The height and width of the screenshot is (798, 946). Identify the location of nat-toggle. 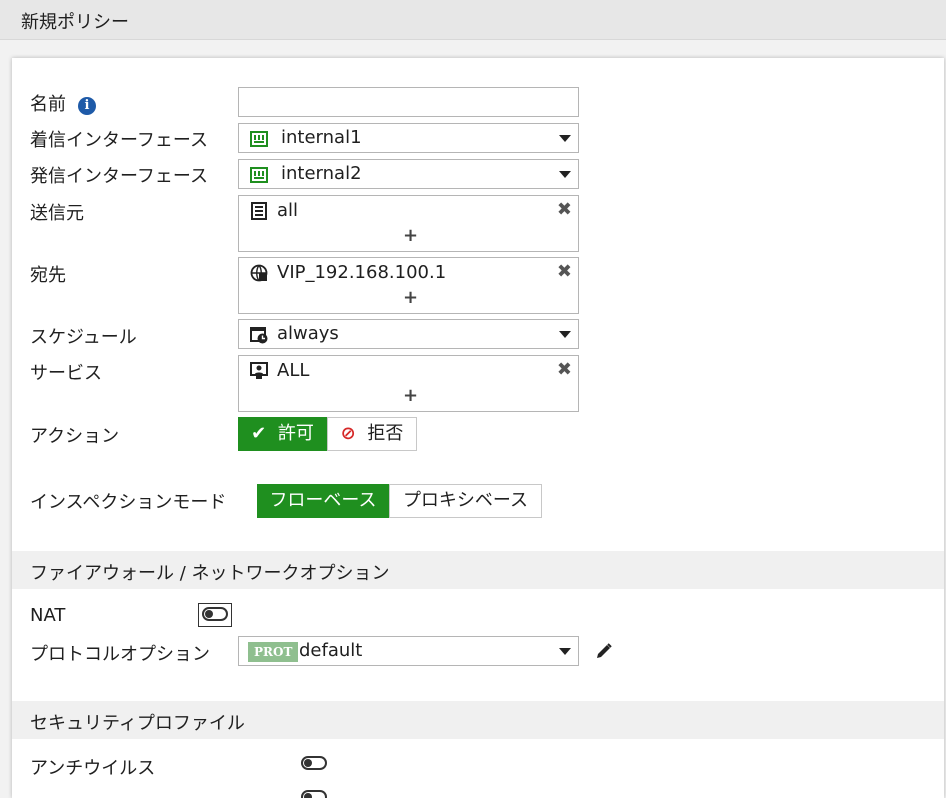
(215, 615).